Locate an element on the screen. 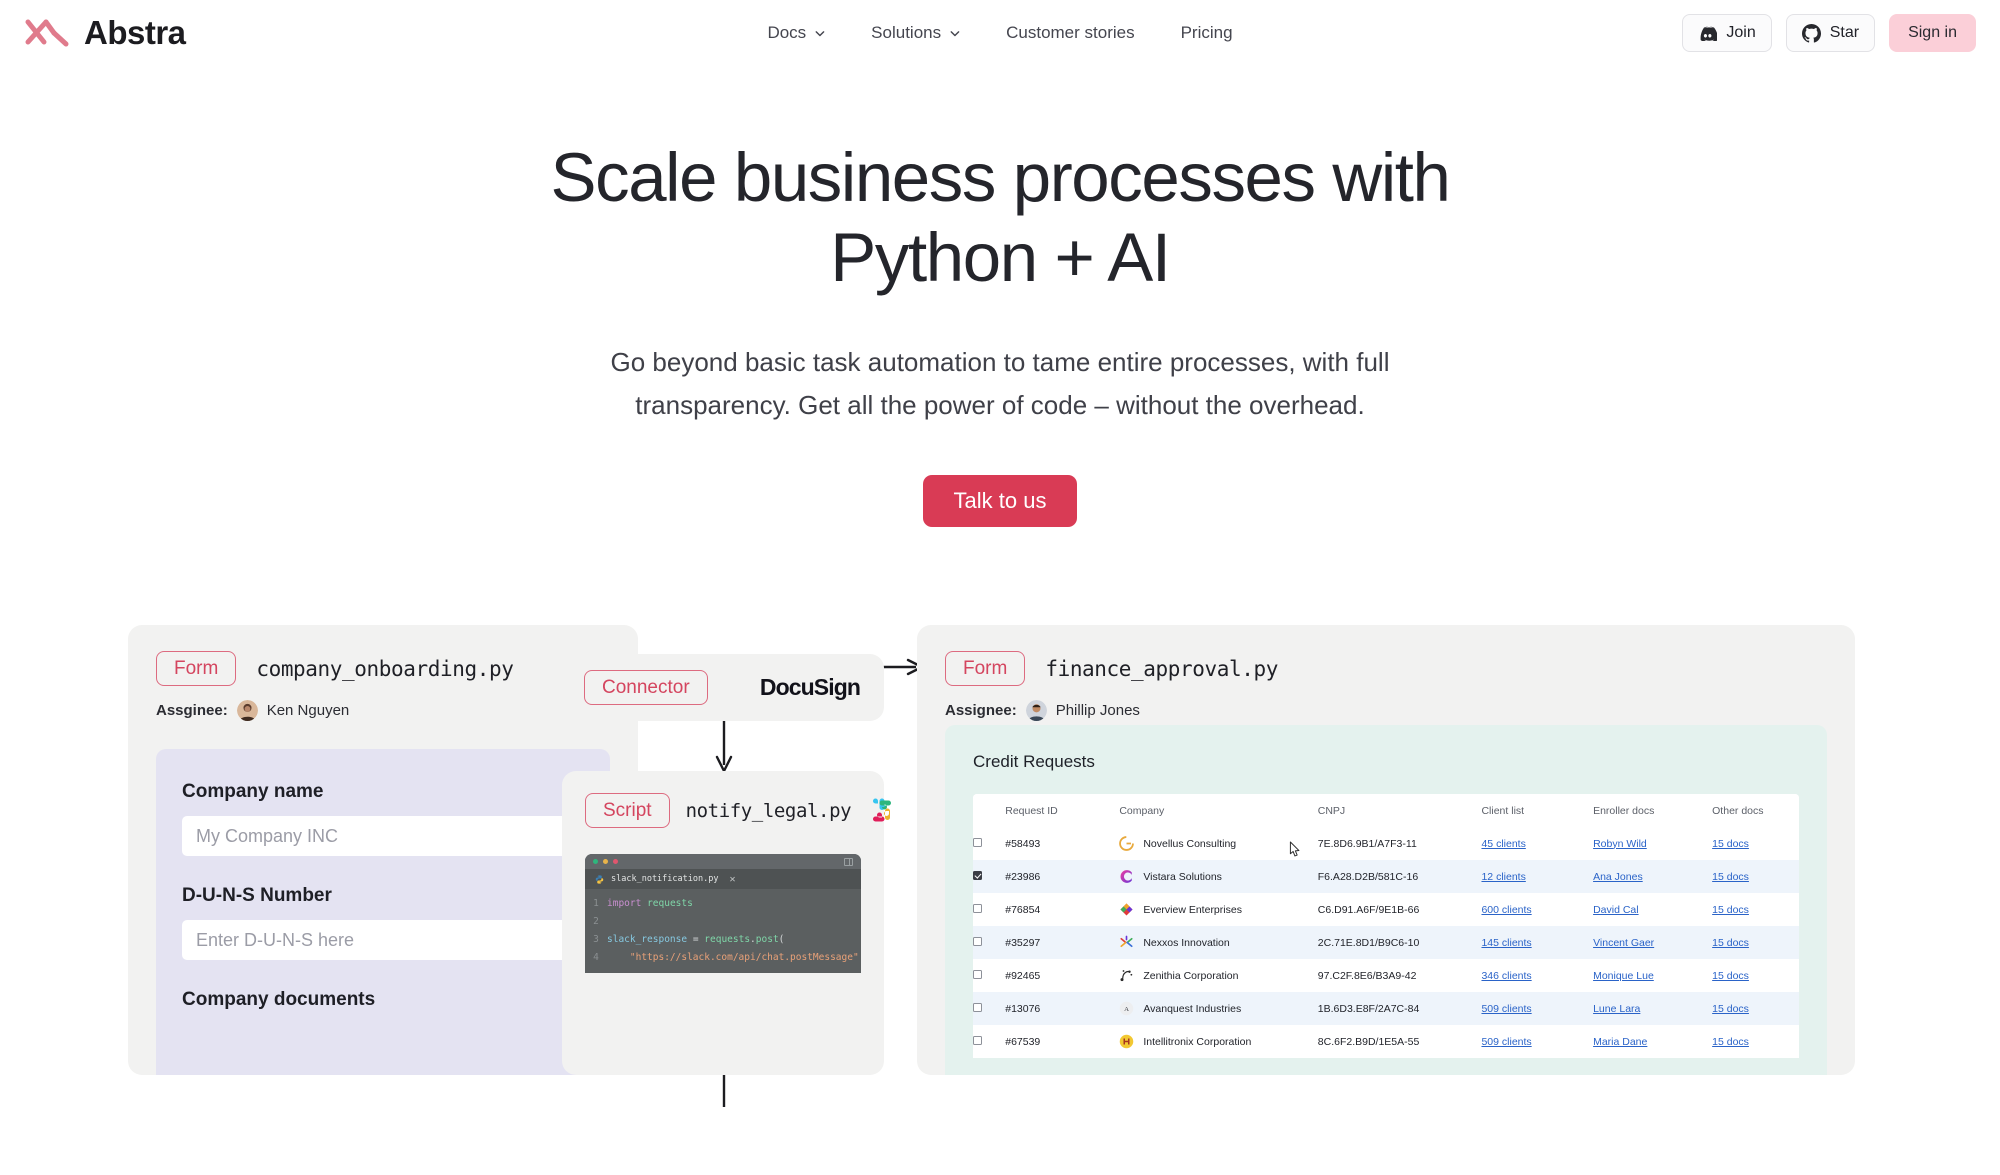  enroller-link: Monique Lue is located at coordinates (1623, 976).